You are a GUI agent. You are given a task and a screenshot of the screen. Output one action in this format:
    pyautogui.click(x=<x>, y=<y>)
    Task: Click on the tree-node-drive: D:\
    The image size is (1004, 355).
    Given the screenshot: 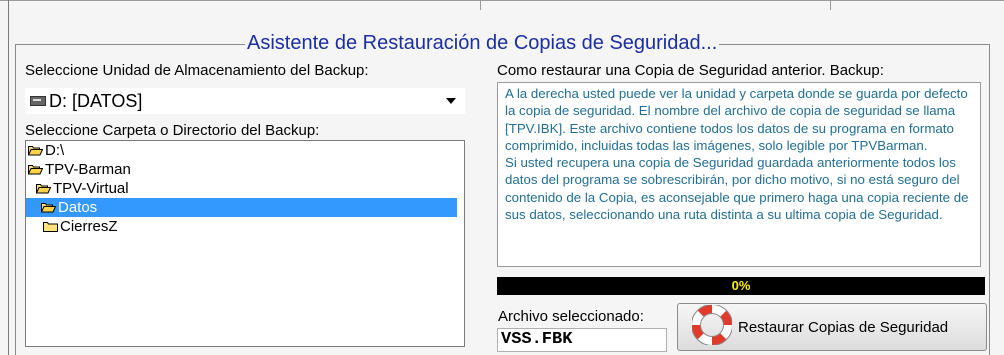 What is the action you would take?
    pyautogui.click(x=46, y=150)
    